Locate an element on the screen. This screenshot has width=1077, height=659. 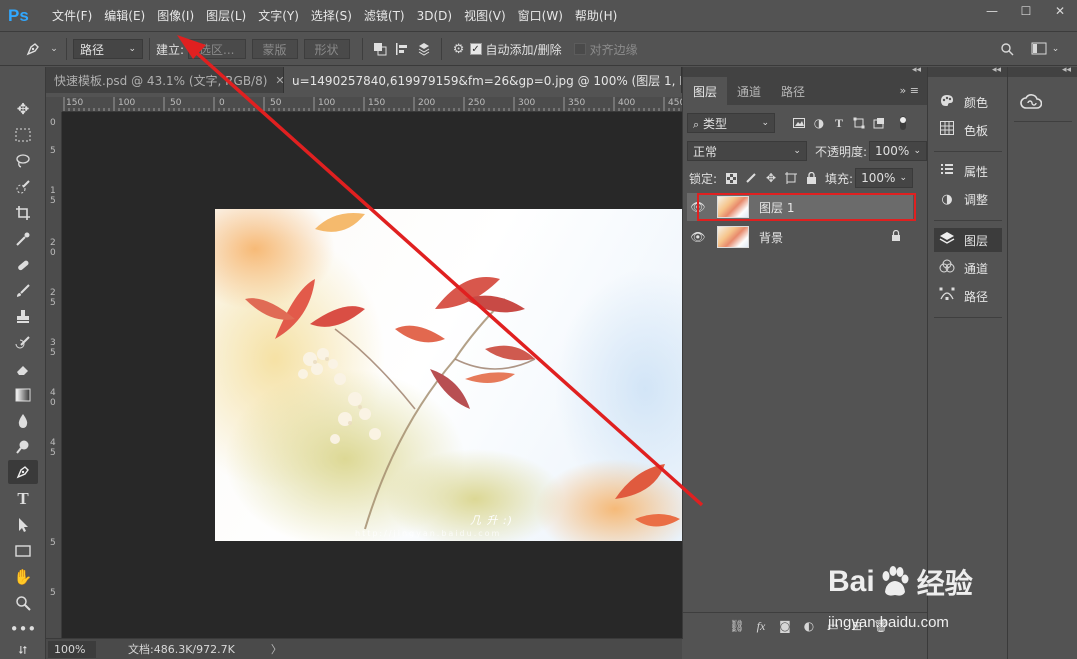
clone-stamp-tool-icon is located at coordinates (23, 317).